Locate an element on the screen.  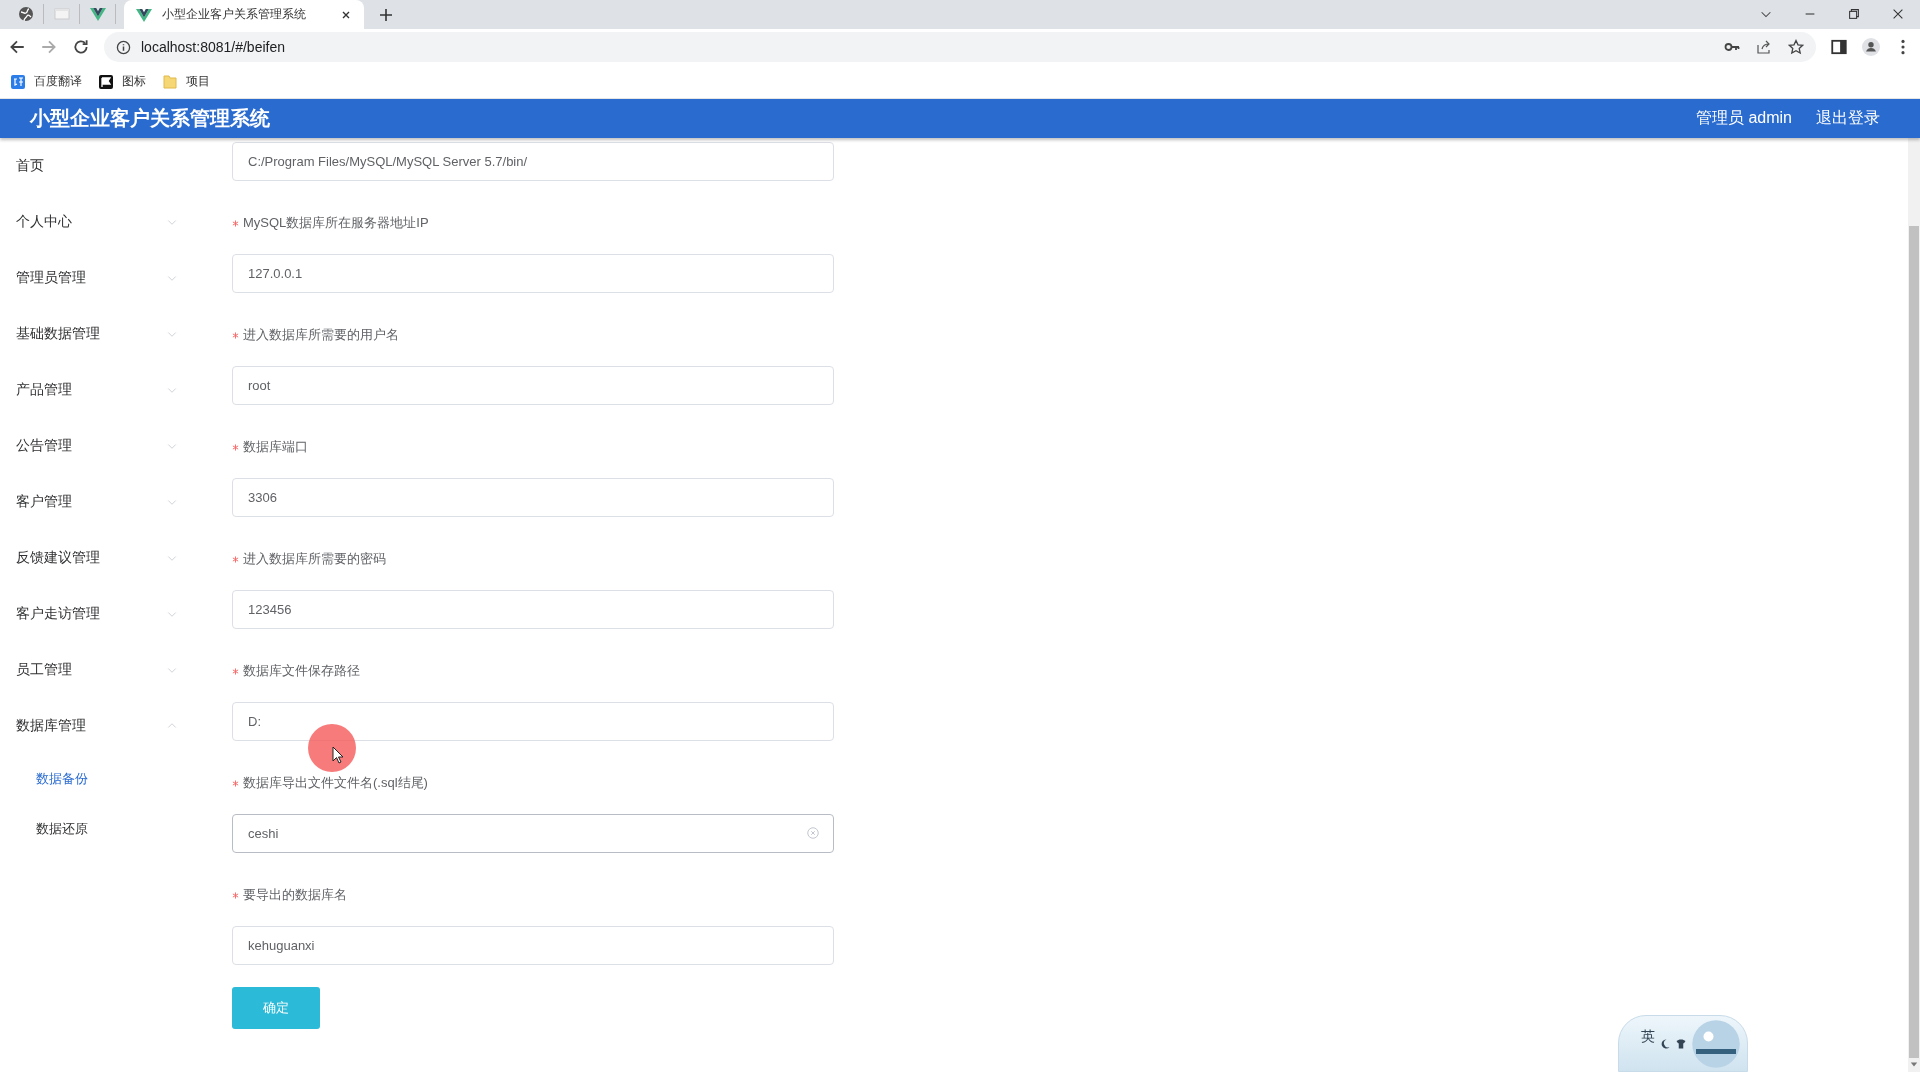
sidebar-item: 员工管理 is located at coordinates (116, 670).